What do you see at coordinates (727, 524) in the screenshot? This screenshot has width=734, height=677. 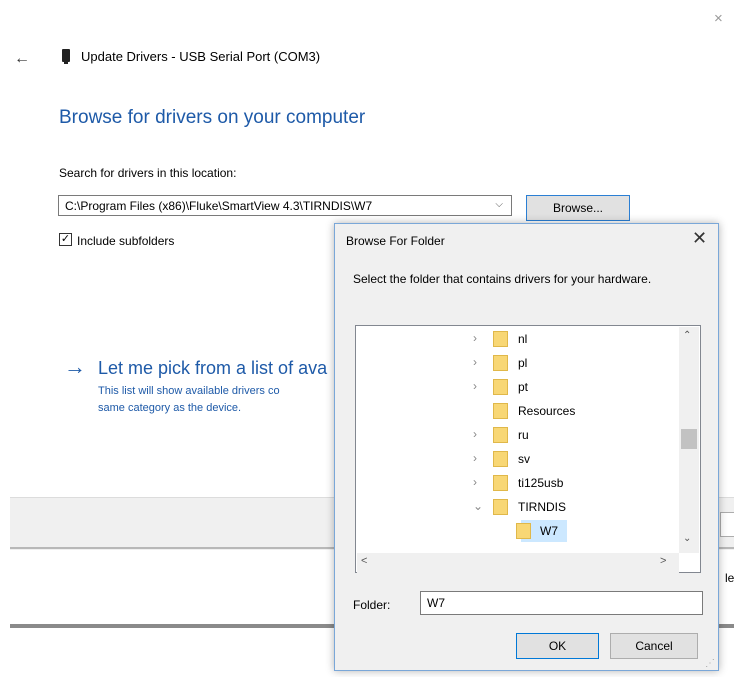 I see `wizard-button-fragment` at bounding box center [727, 524].